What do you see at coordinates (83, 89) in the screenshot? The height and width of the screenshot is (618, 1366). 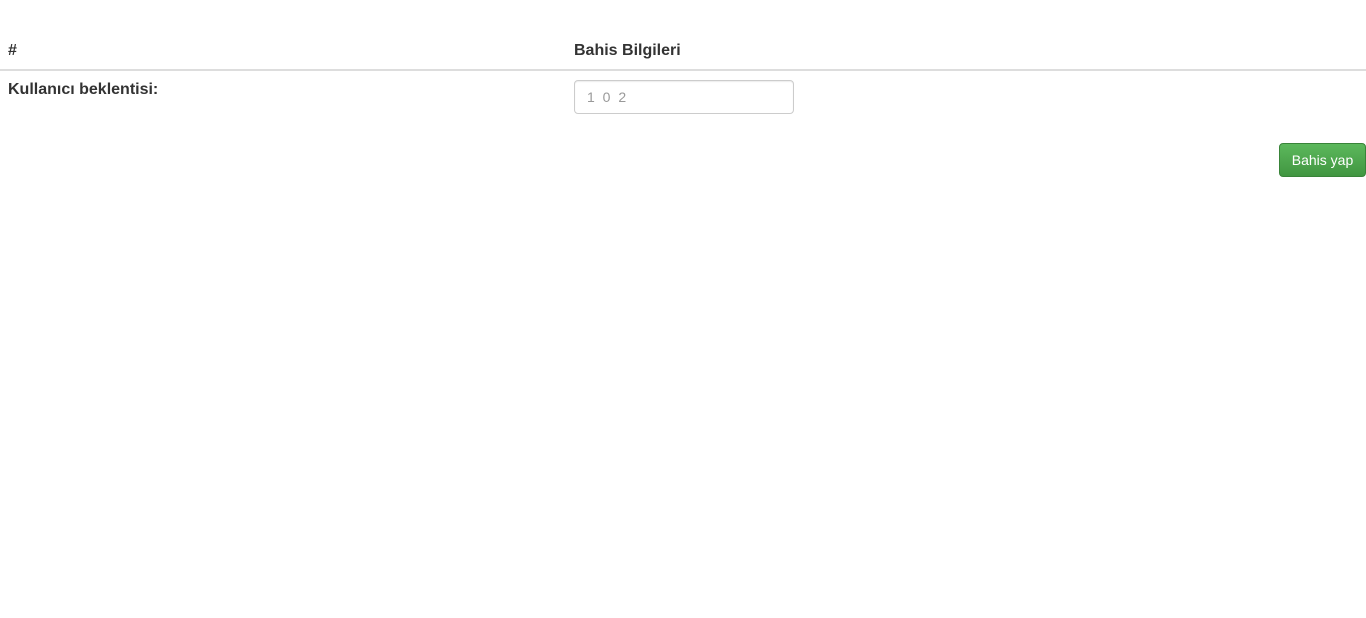 I see `user-expectation-label: Kullanıcı beklentisi:` at bounding box center [83, 89].